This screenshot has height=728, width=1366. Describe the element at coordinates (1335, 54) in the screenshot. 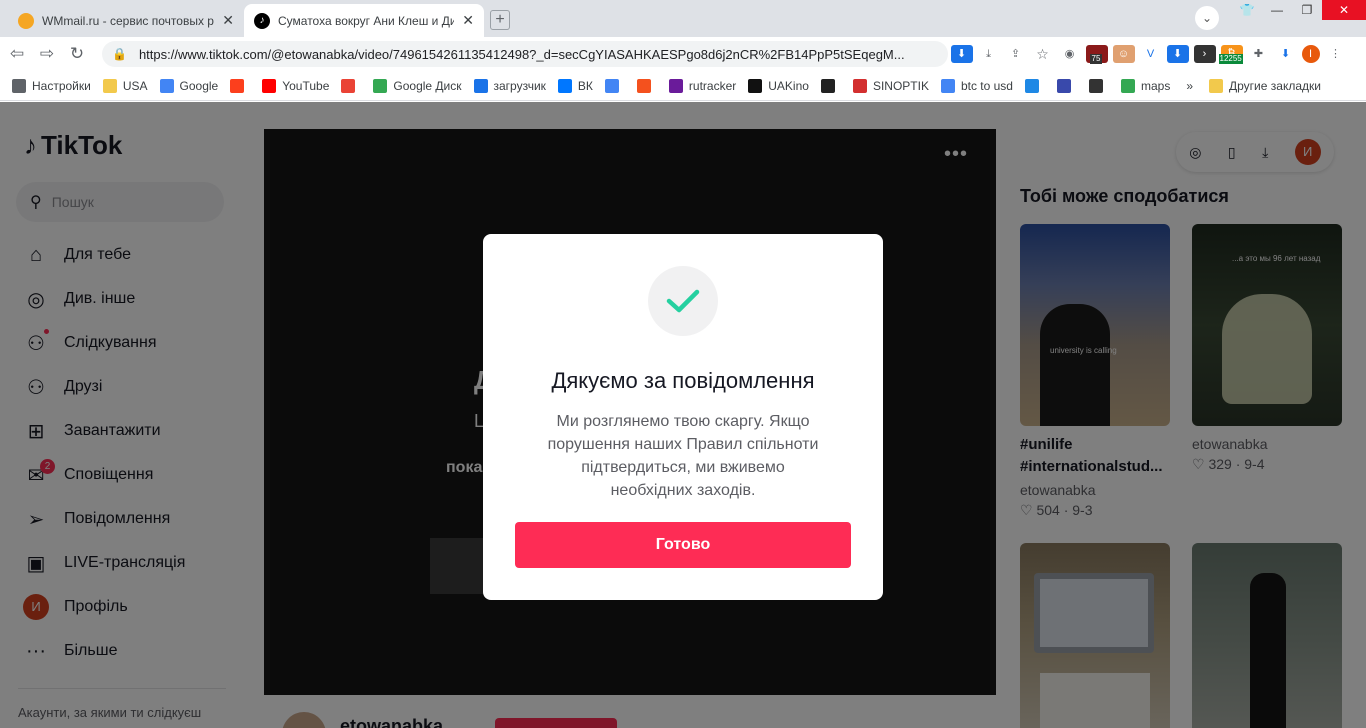

I see `menu-icon: ⋮` at that location.